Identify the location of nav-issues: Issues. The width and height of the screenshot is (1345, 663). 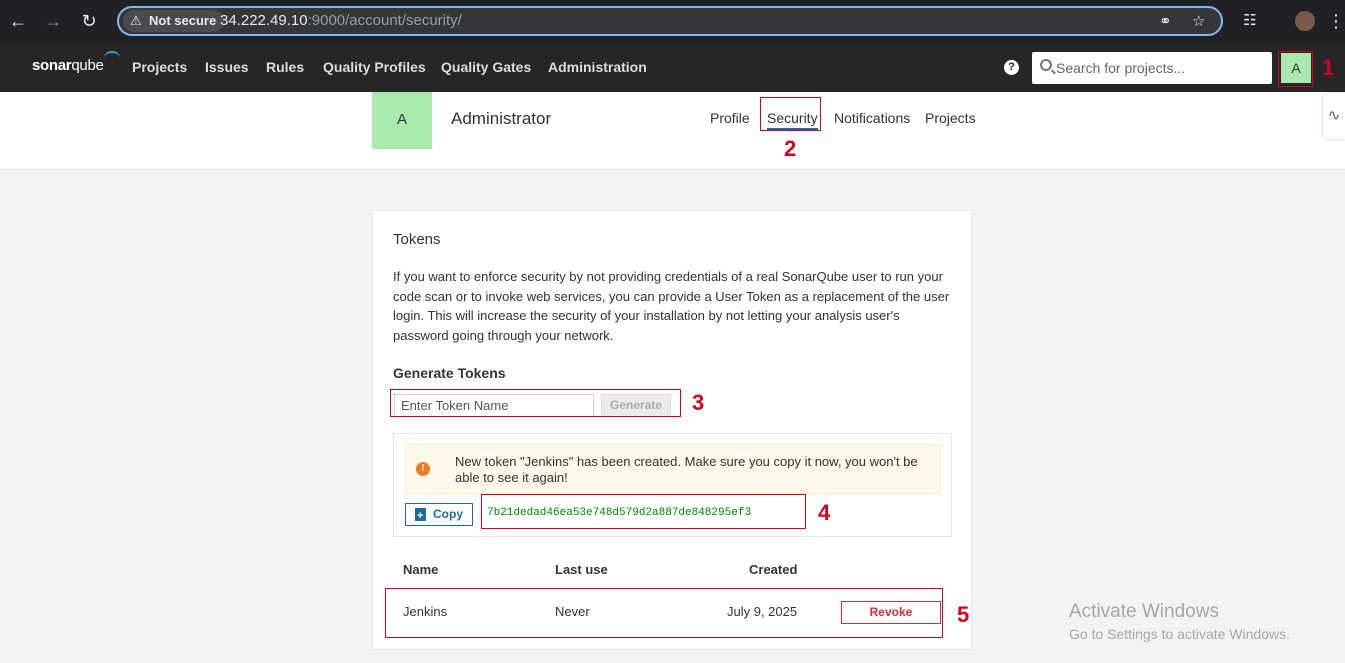
(227, 67).